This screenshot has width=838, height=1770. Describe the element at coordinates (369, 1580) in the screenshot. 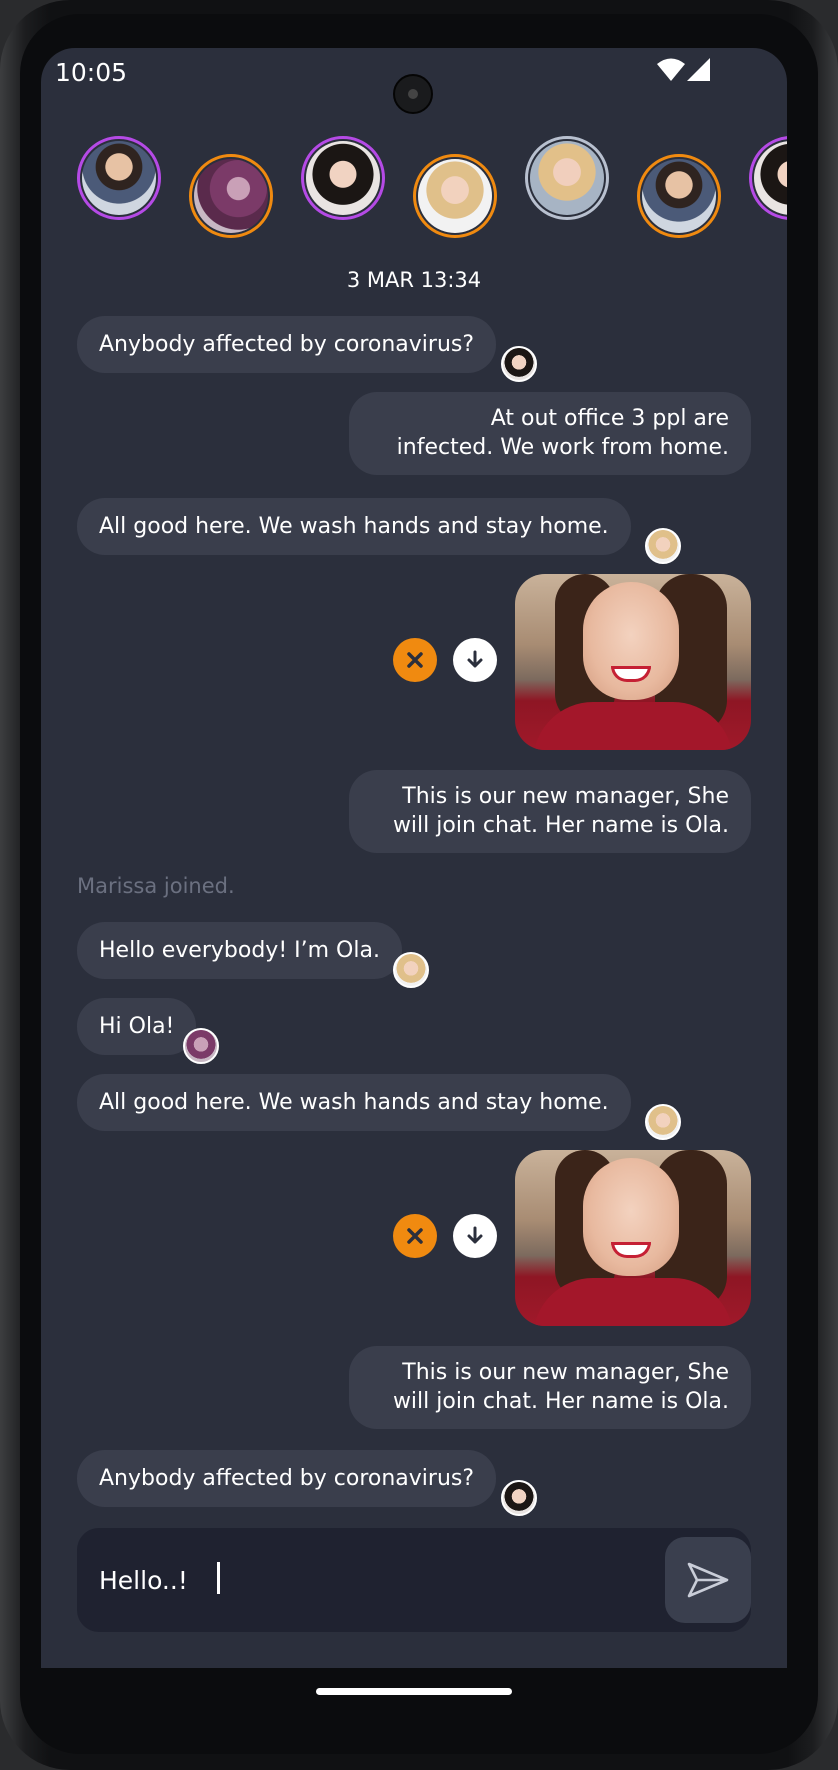

I see `message-input` at that location.